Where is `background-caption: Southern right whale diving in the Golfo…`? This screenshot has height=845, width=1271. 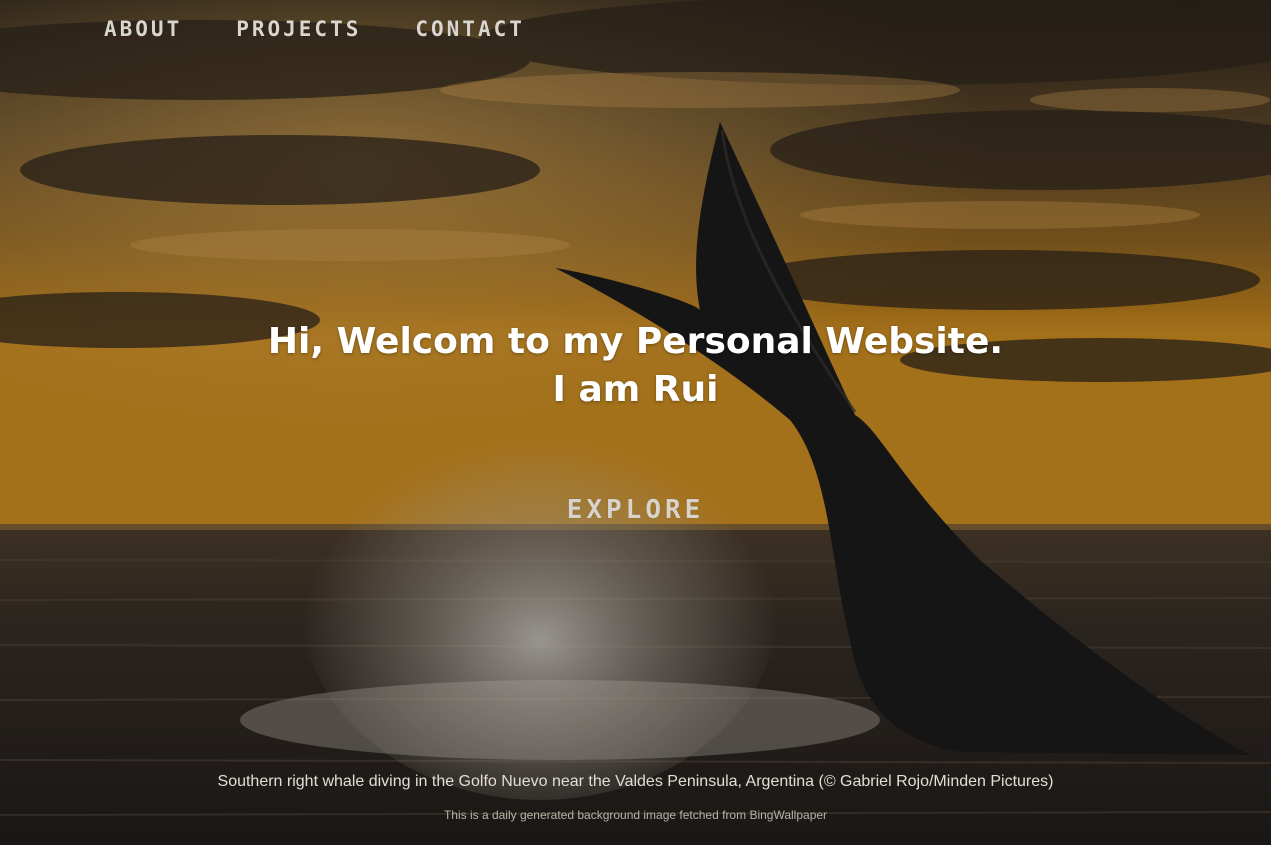
background-caption: Southern right whale diving in the Golfo… is located at coordinates (635, 781).